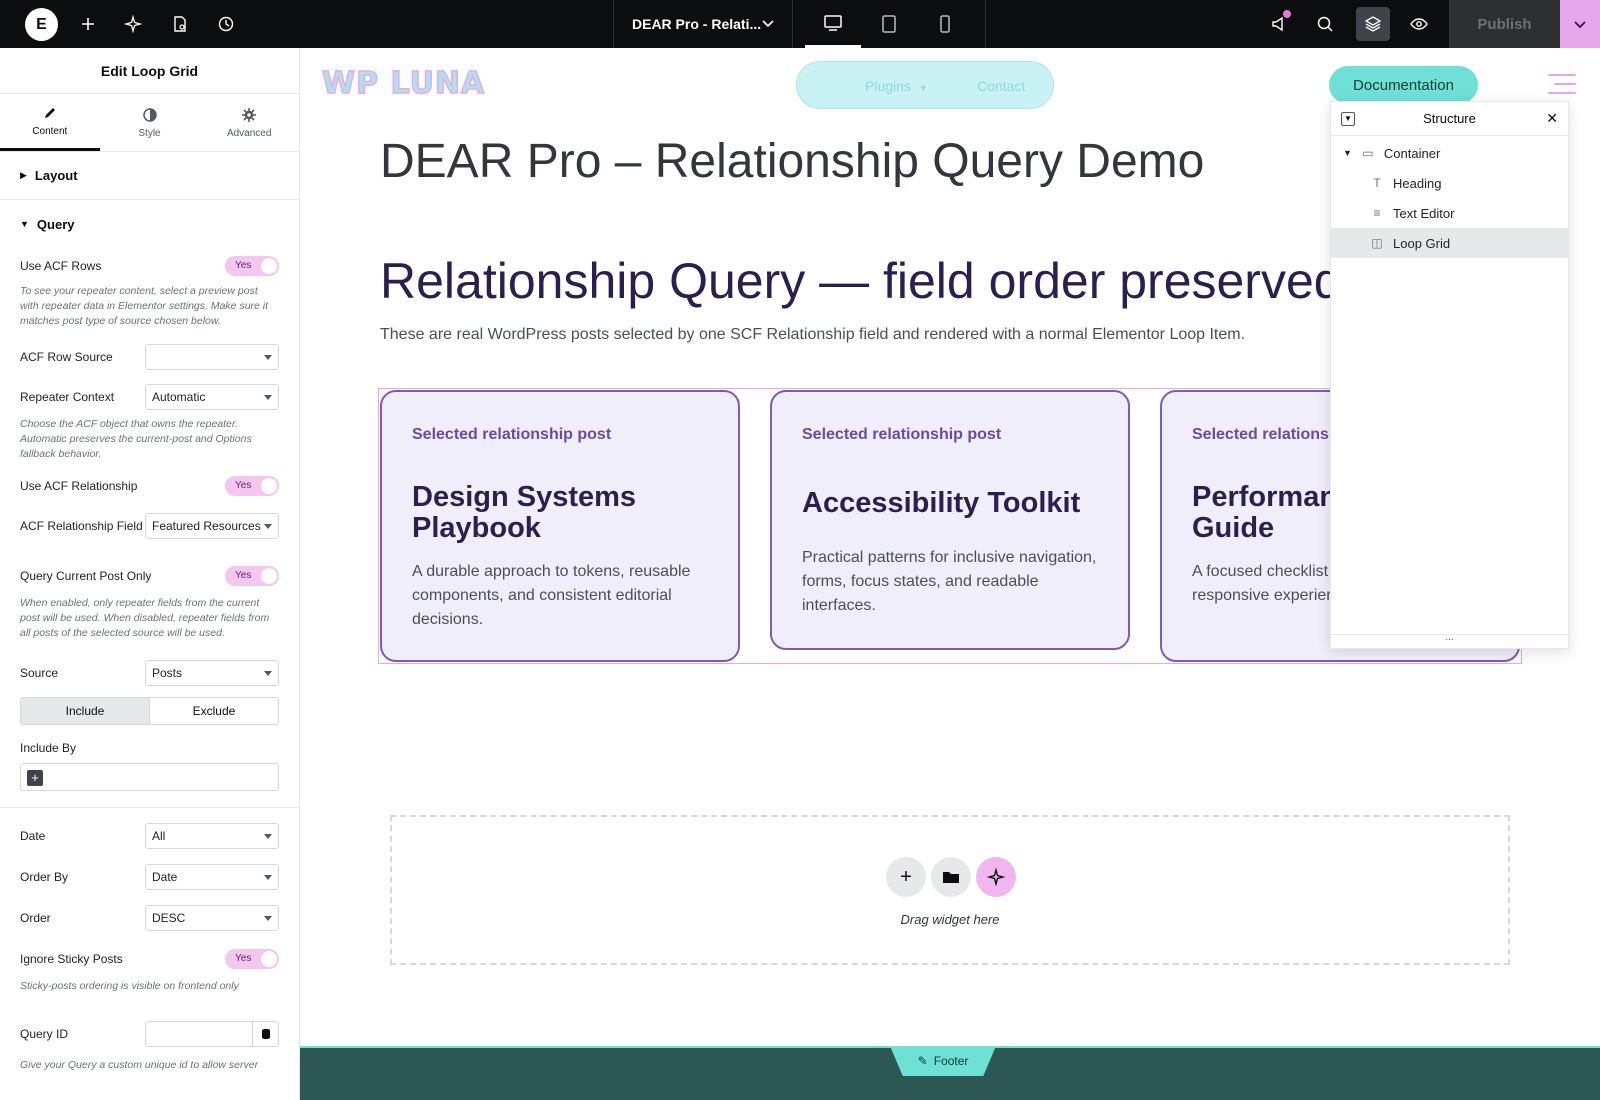  Describe the element at coordinates (1325, 24) in the screenshot. I see `search-icon` at that location.